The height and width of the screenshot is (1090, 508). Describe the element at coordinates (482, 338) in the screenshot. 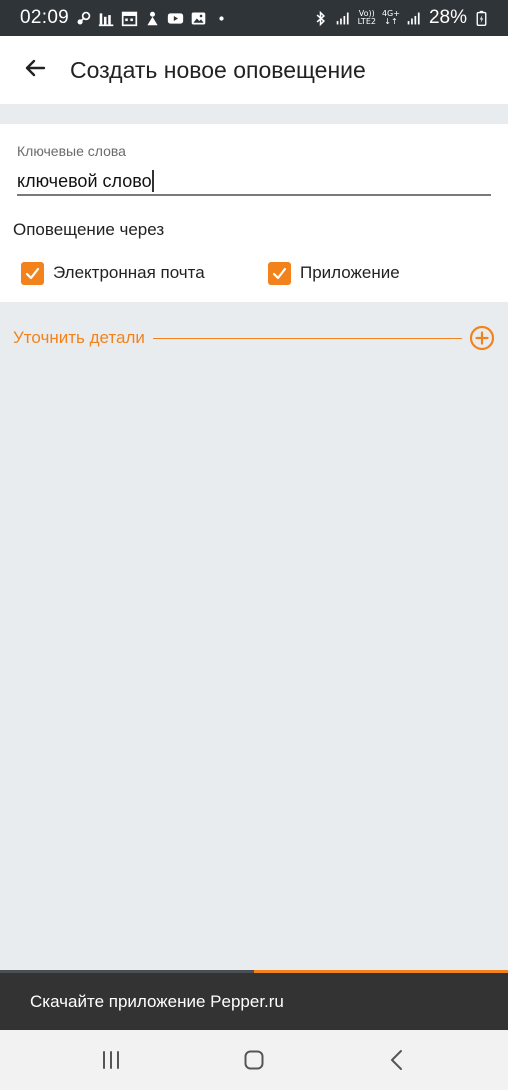

I see `plus-circle-icon` at that location.